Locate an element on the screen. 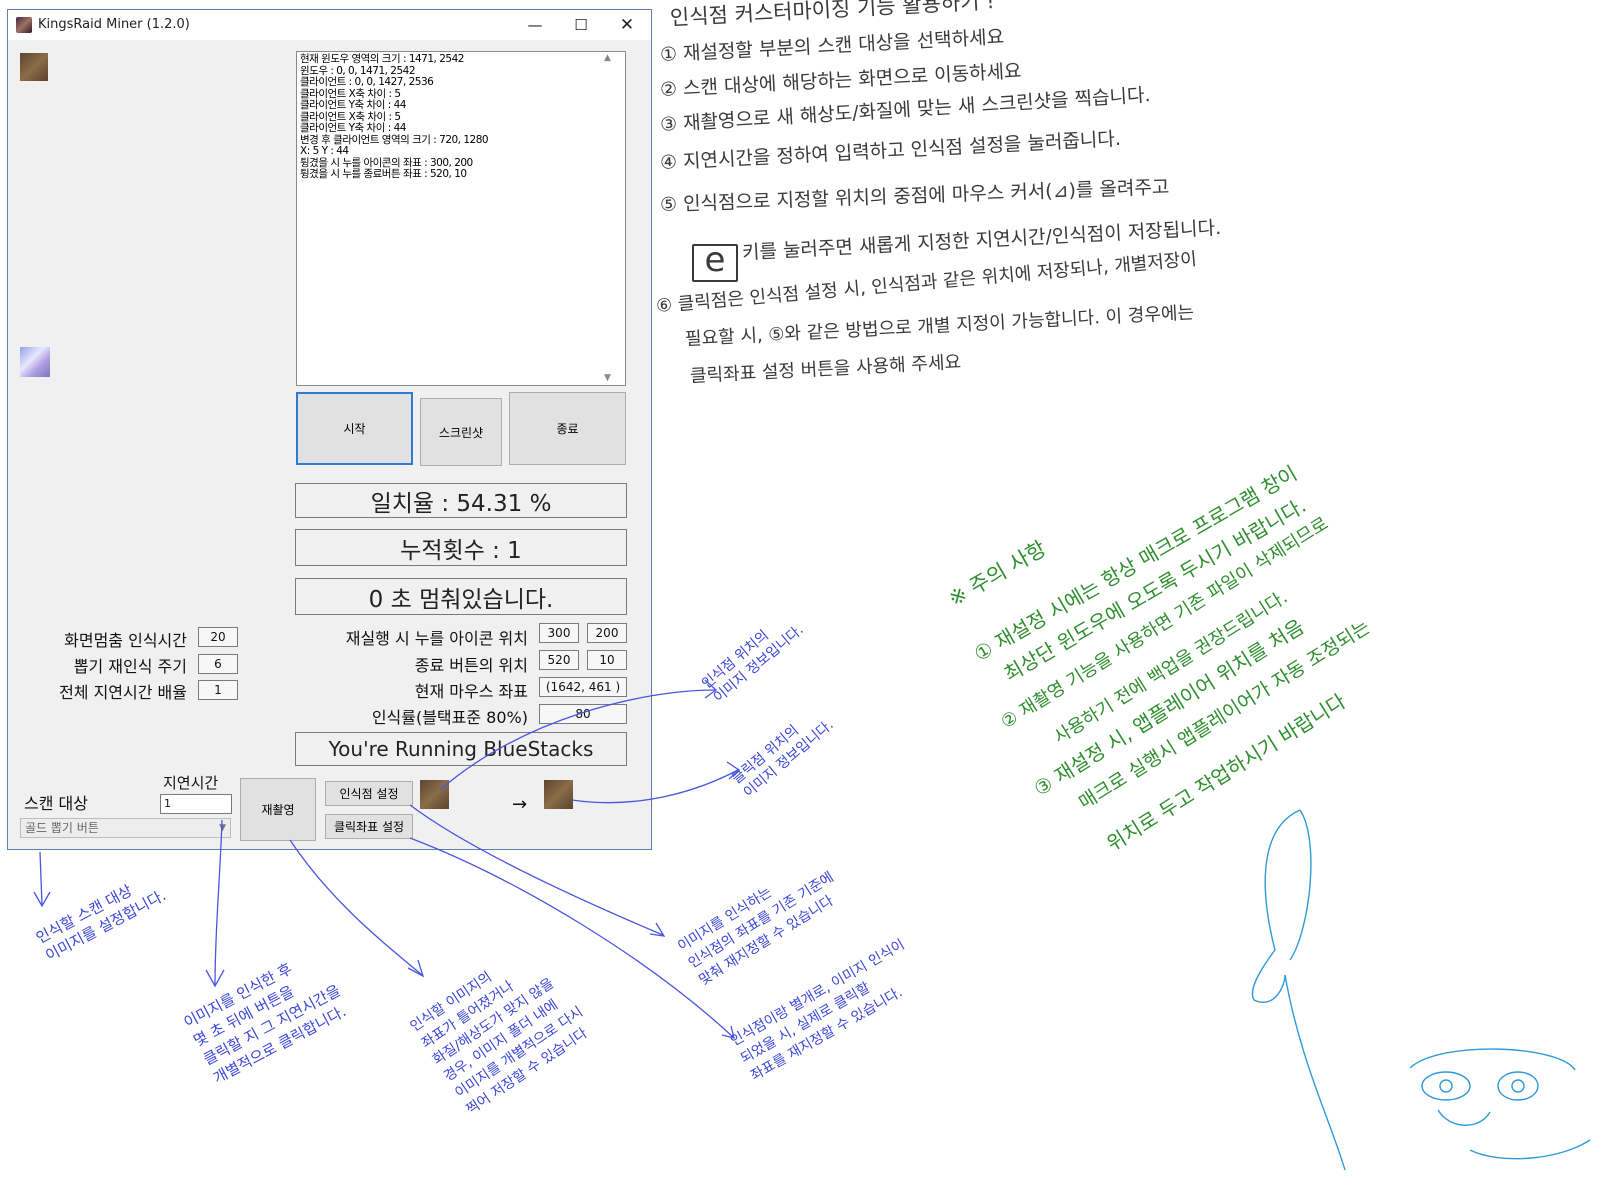 Image resolution: width=1600 pixels, height=1200 pixels. arrow-reshoot is located at coordinates (356, 907).